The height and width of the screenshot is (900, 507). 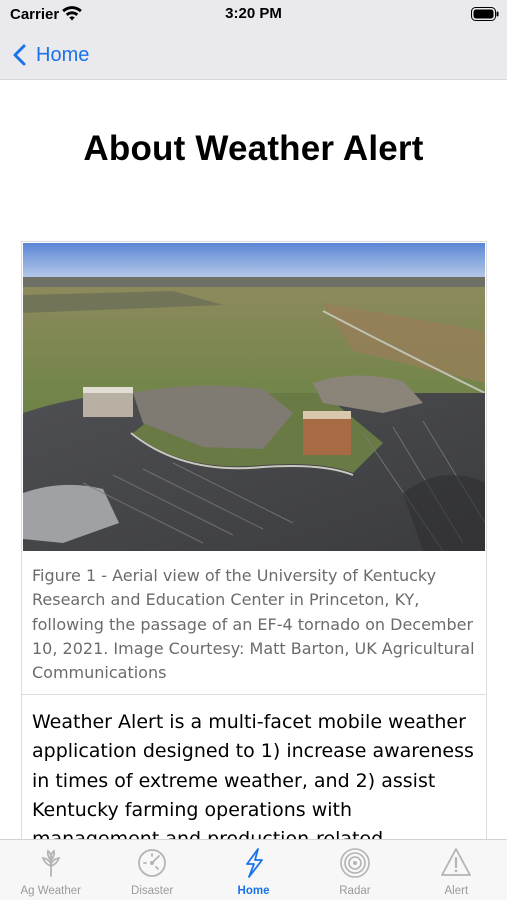 What do you see at coordinates (355, 891) in the screenshot?
I see `tab-radar-label: Radar` at bounding box center [355, 891].